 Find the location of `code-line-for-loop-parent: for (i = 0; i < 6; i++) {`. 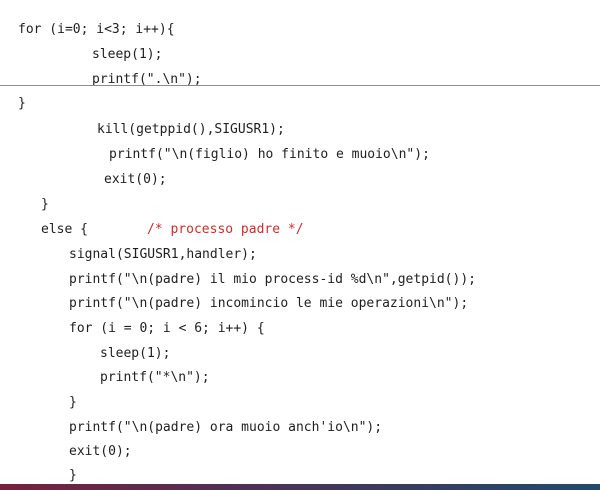

code-line-for-loop-parent: for (i = 0; i < 6; i++) { is located at coordinates (167, 328).